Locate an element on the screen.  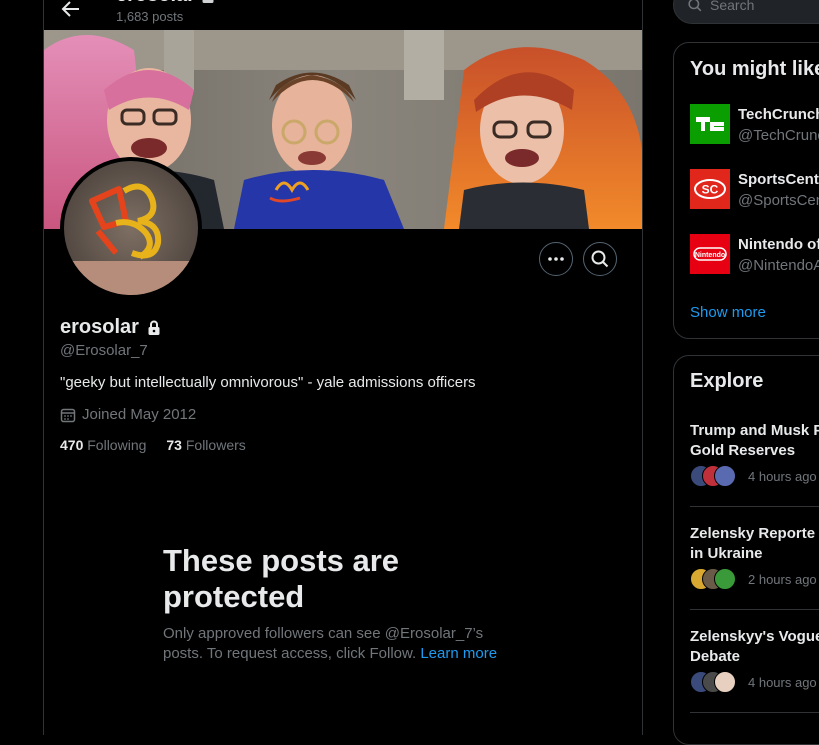
search-input: Search is located at coordinates (746, 12).